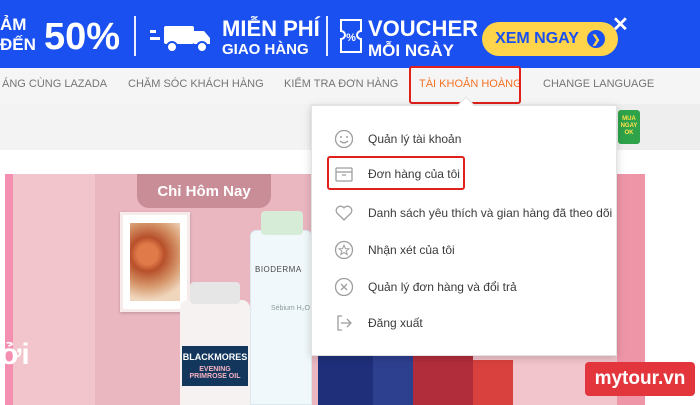  What do you see at coordinates (13, 24) in the screenshot?
I see `promo-line1: ẢM` at bounding box center [13, 24].